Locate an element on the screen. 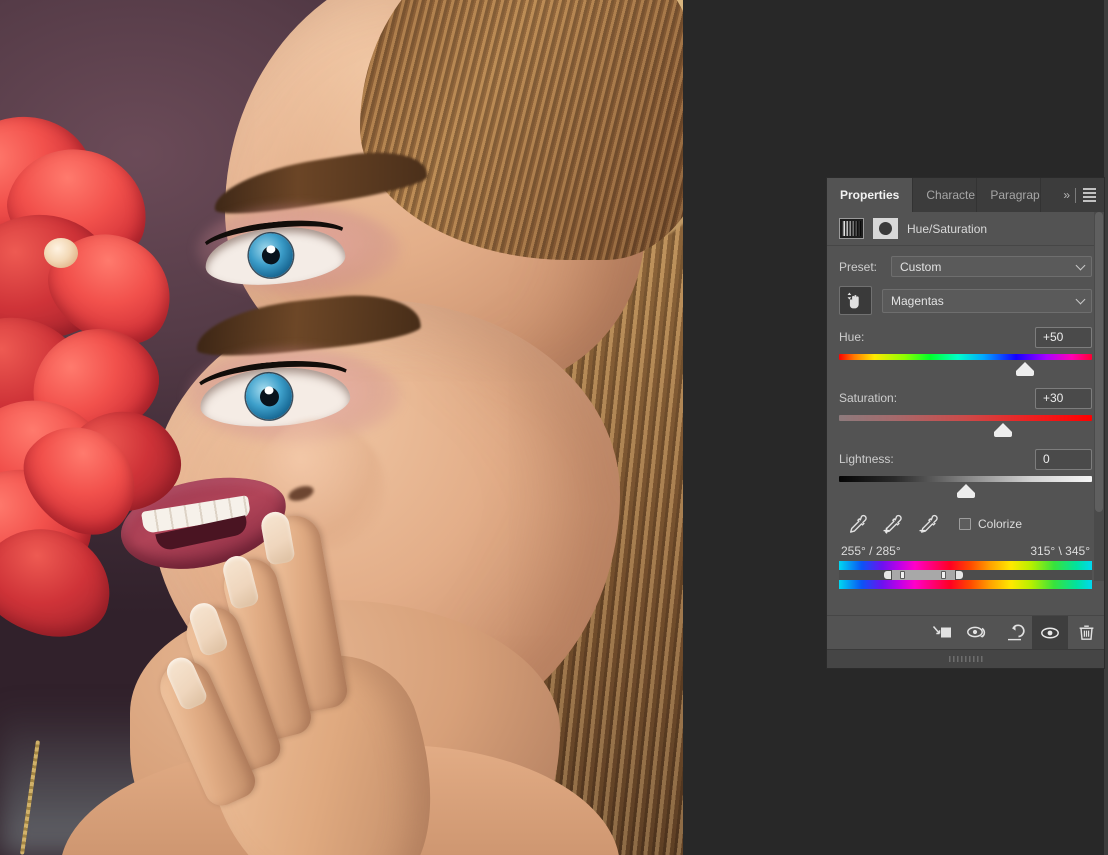 The image size is (1108, 855). preset-value: Custom is located at coordinates (921, 266).